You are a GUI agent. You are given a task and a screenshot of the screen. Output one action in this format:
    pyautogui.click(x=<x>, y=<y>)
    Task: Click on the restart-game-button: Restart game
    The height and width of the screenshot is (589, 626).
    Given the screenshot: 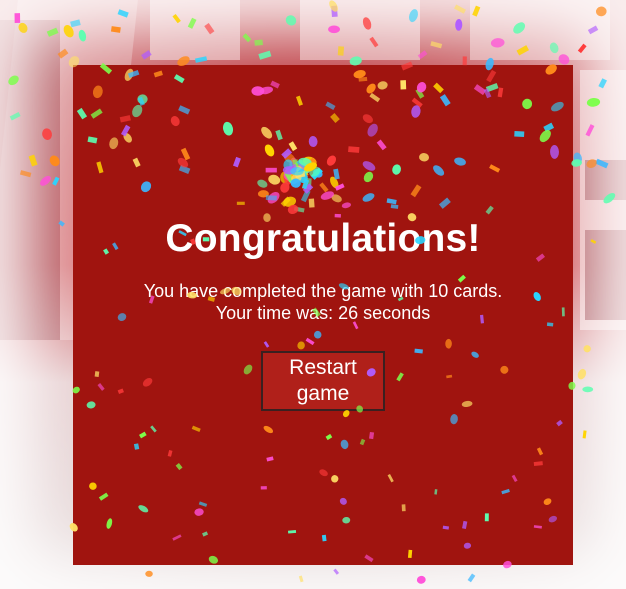 What is the action you would take?
    pyautogui.click(x=323, y=381)
    